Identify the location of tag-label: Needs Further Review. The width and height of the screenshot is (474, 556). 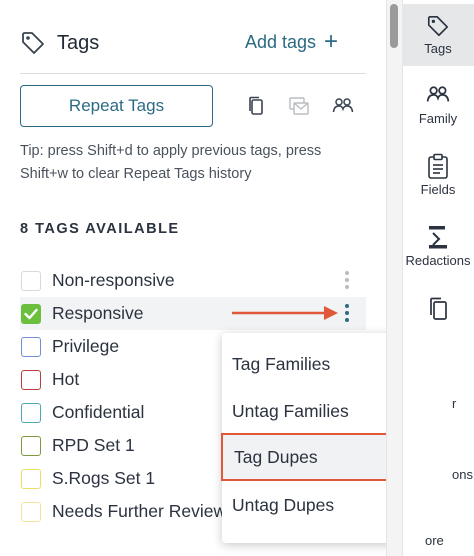
(139, 511).